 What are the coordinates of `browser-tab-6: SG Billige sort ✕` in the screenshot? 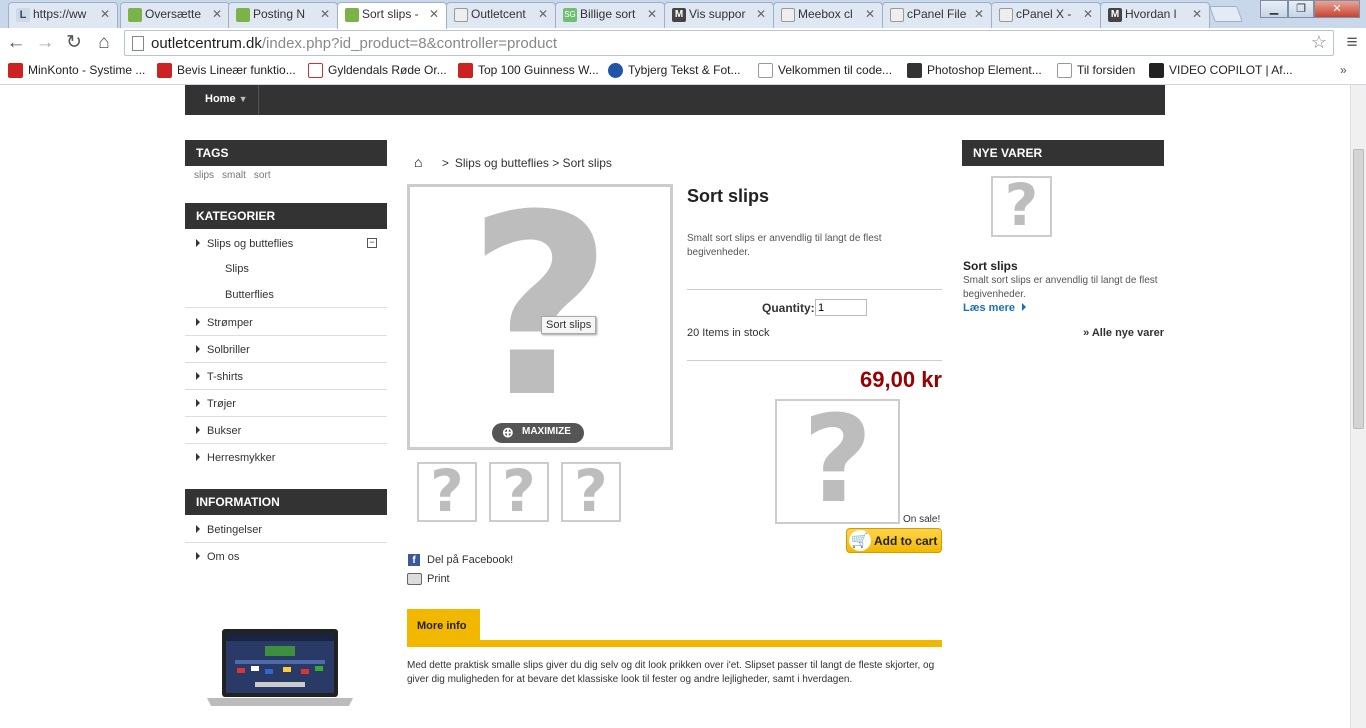 It's located at (610, 15).